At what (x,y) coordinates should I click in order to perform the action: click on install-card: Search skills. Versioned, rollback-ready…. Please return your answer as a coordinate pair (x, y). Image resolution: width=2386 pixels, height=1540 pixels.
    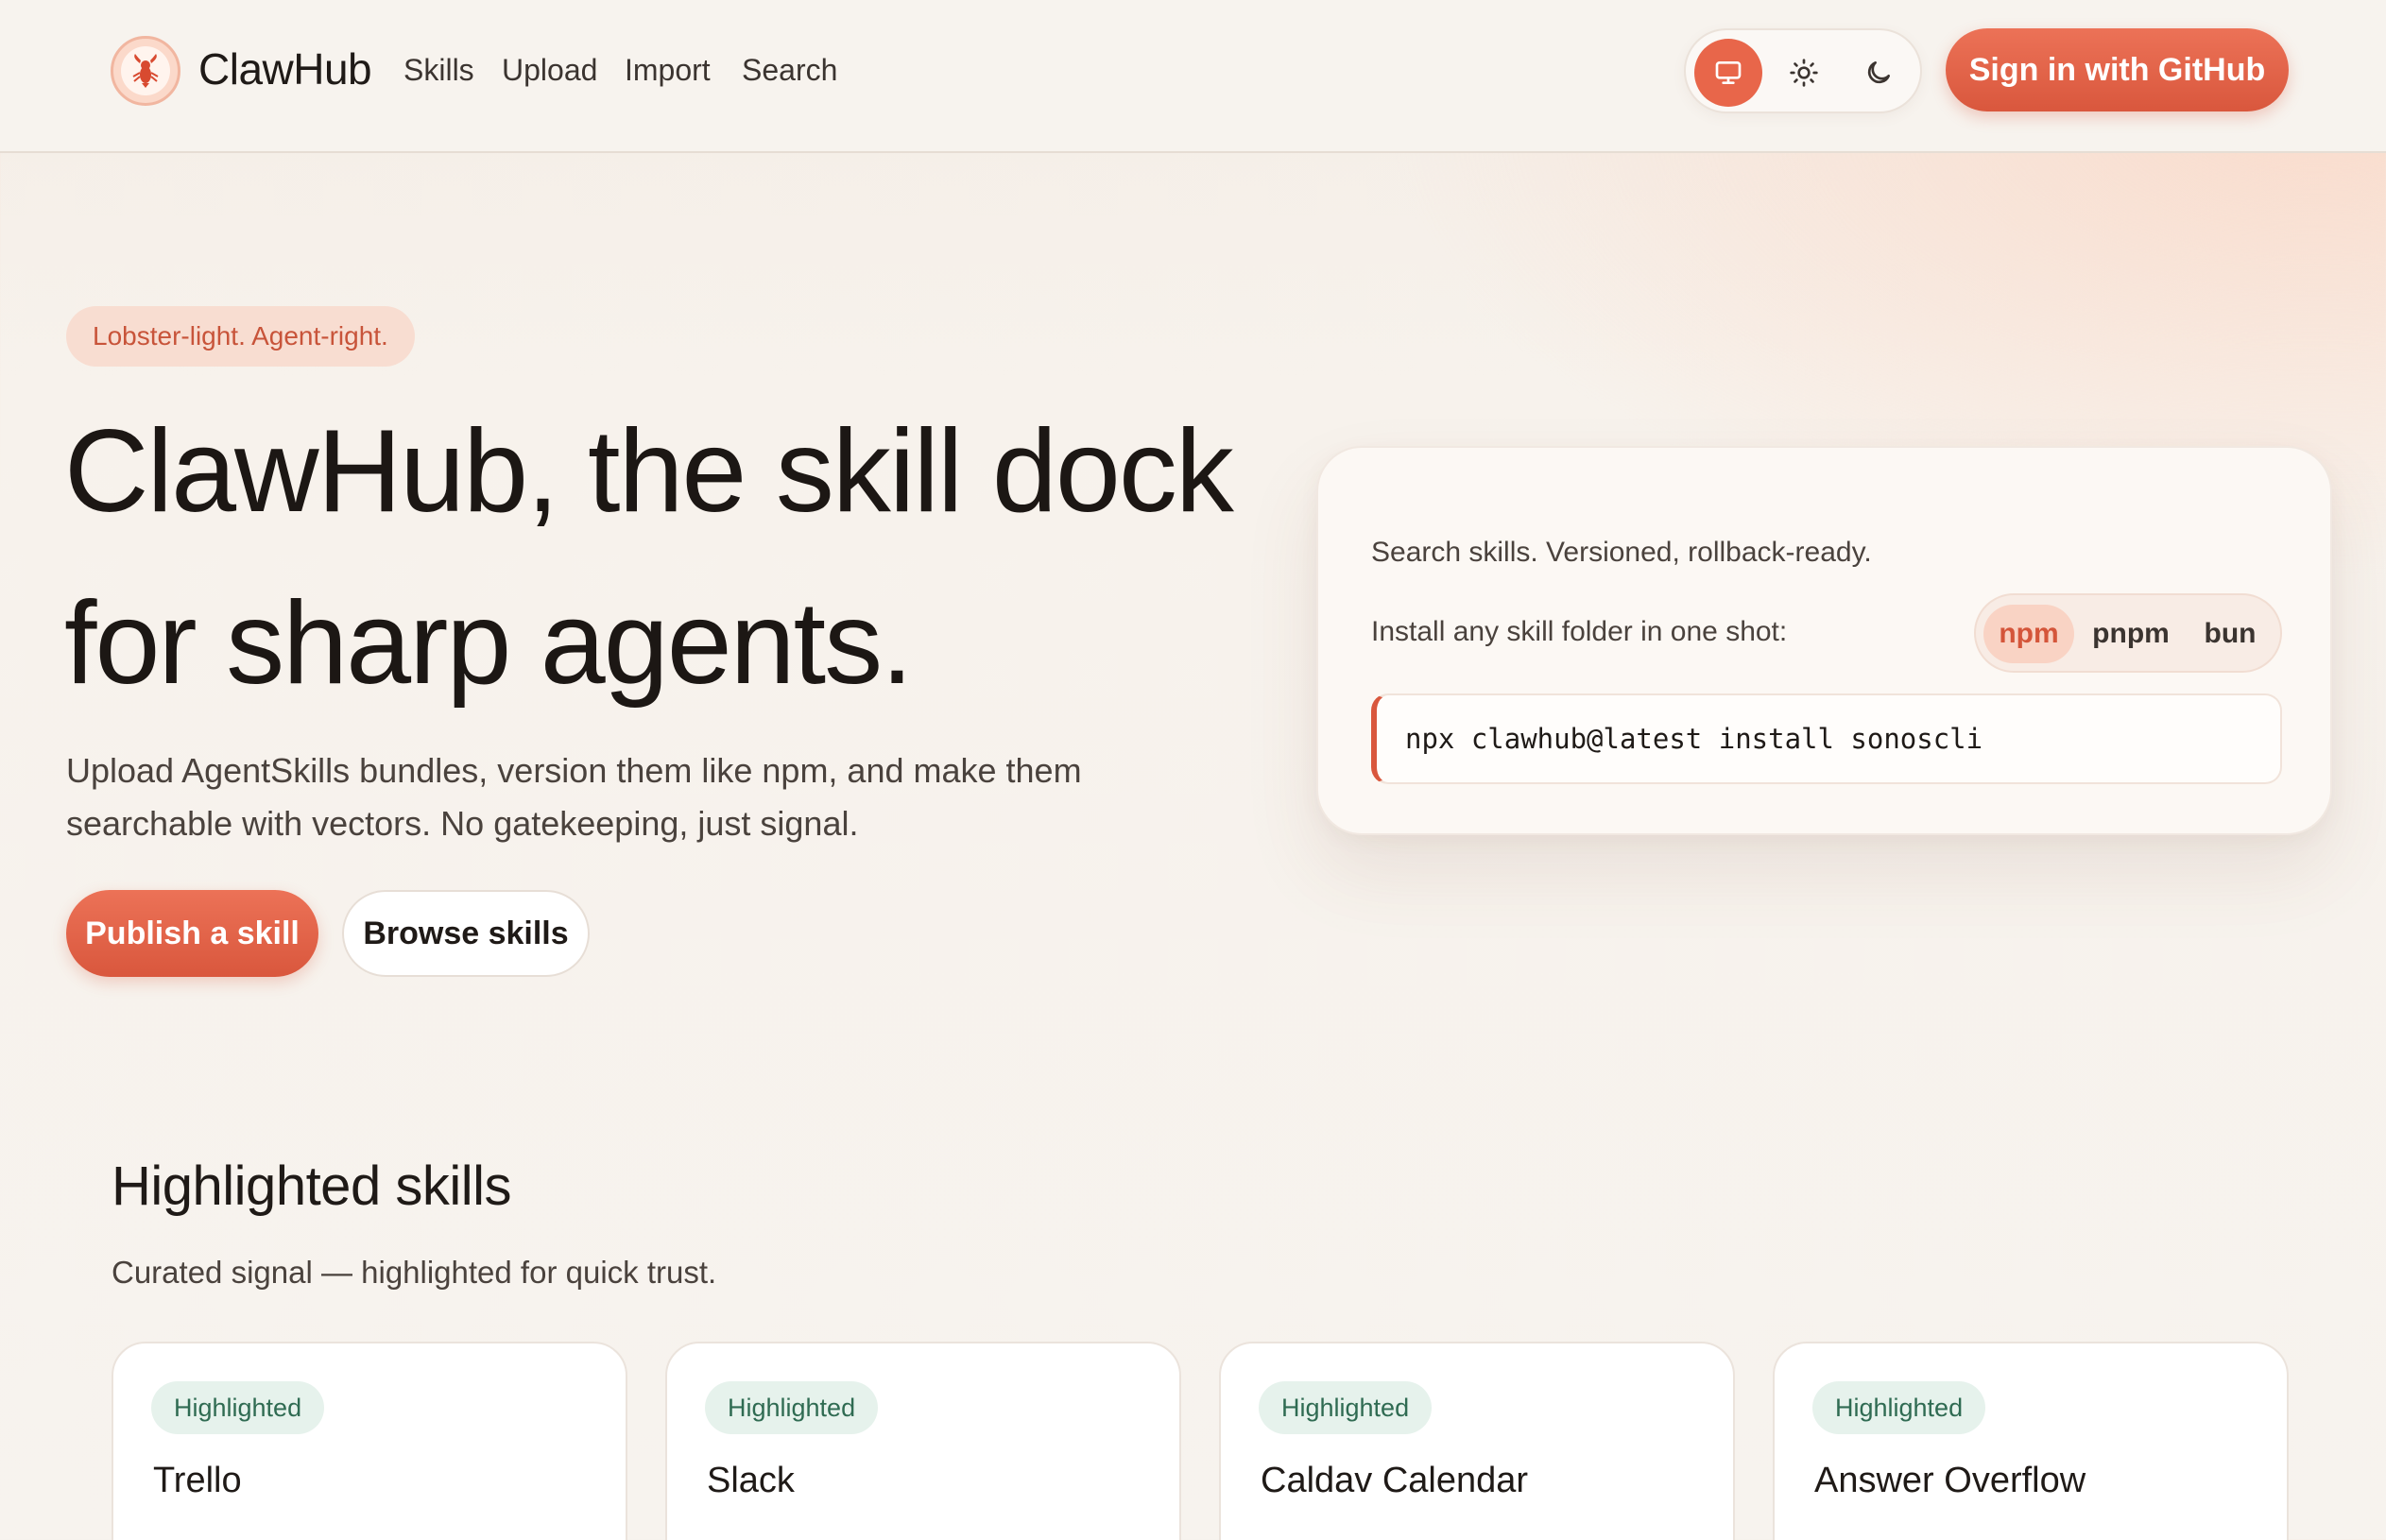
    Looking at the image, I should click on (1824, 640).